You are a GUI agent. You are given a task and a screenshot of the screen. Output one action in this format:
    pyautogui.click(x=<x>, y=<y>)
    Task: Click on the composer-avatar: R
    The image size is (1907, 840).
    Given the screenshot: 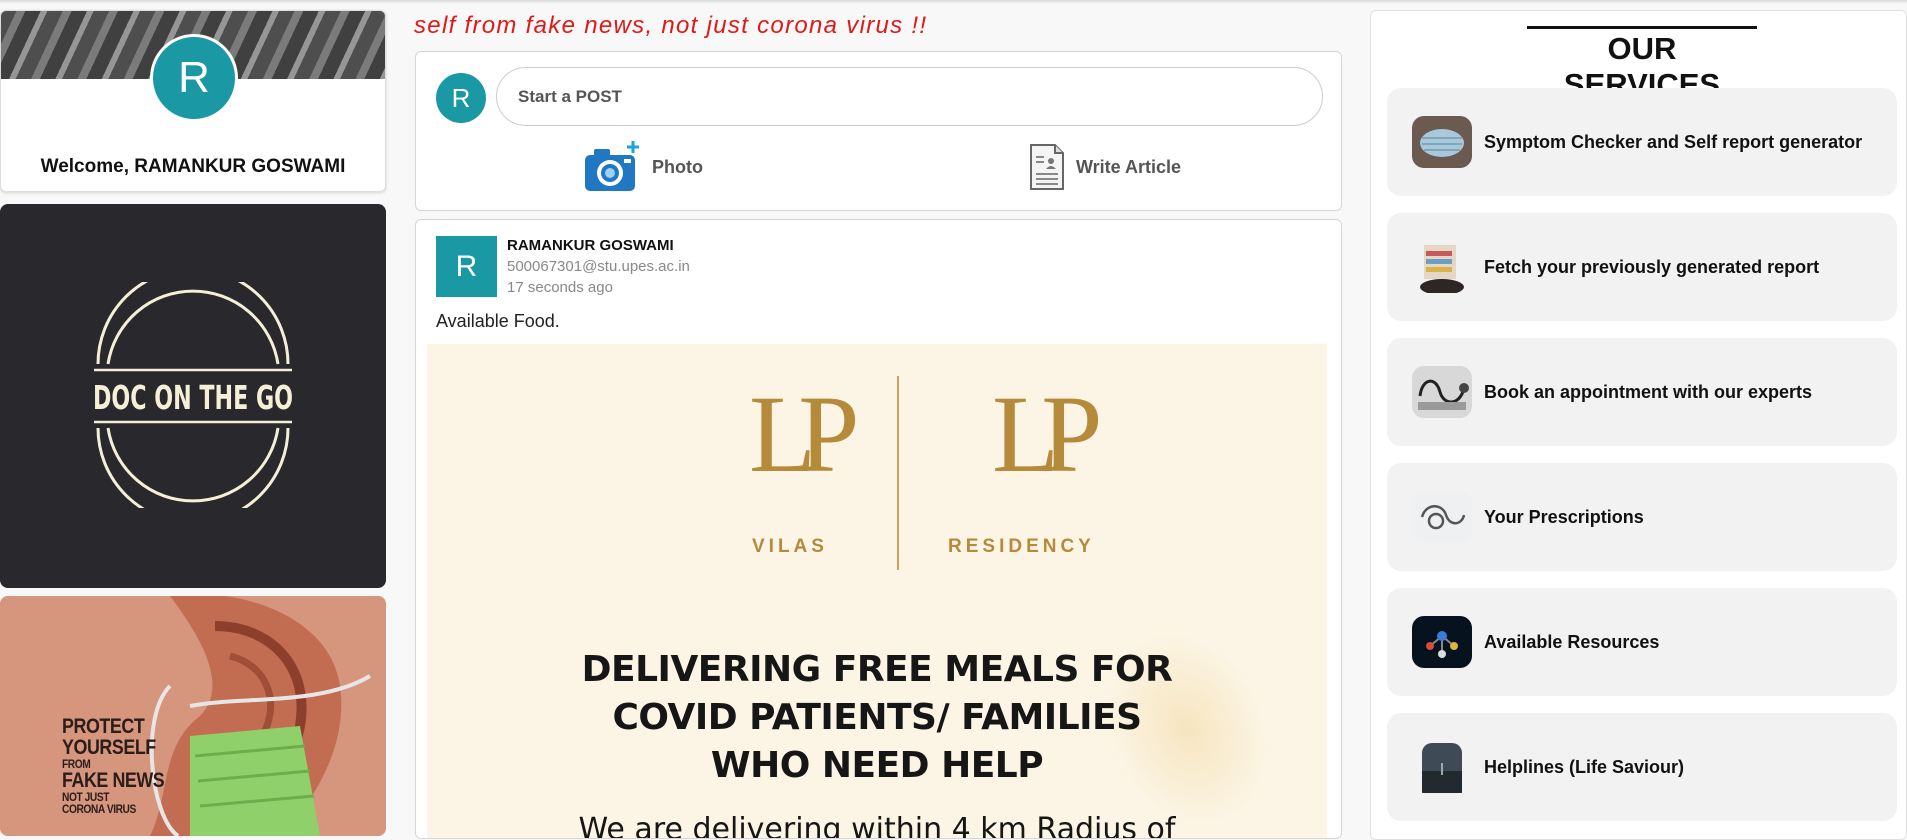 What is the action you would take?
    pyautogui.click(x=461, y=98)
    